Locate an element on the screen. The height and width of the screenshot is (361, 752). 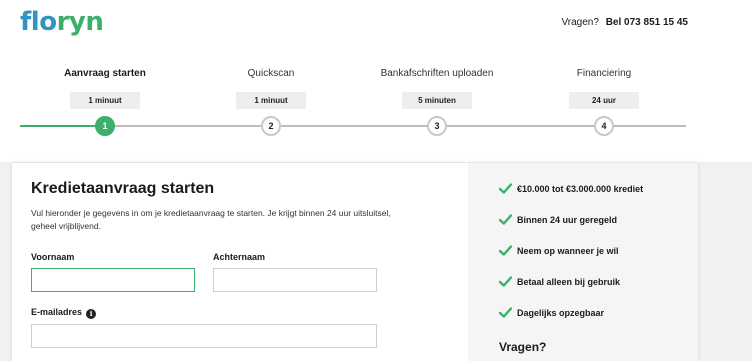
usp-label: Binnen 24 uur geregeld is located at coordinates (567, 219).